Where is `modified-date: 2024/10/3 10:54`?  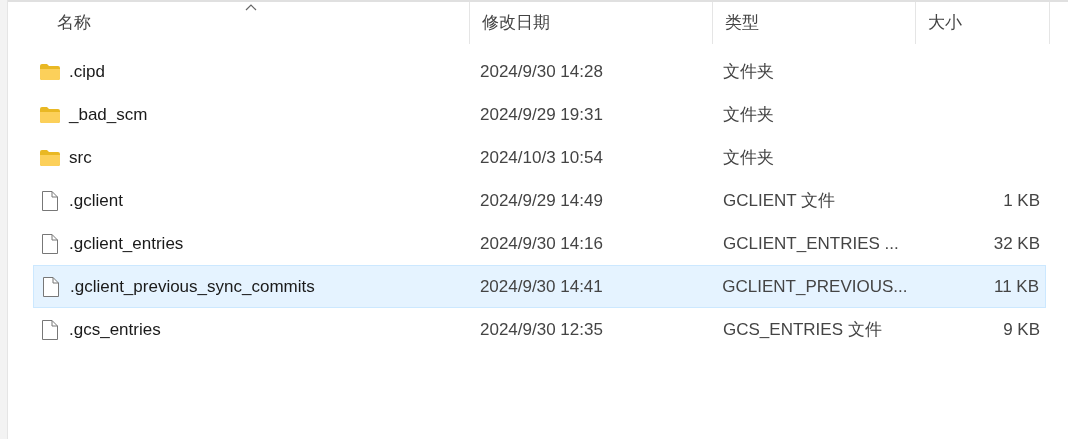 modified-date: 2024/10/3 10:54 is located at coordinates (541, 157).